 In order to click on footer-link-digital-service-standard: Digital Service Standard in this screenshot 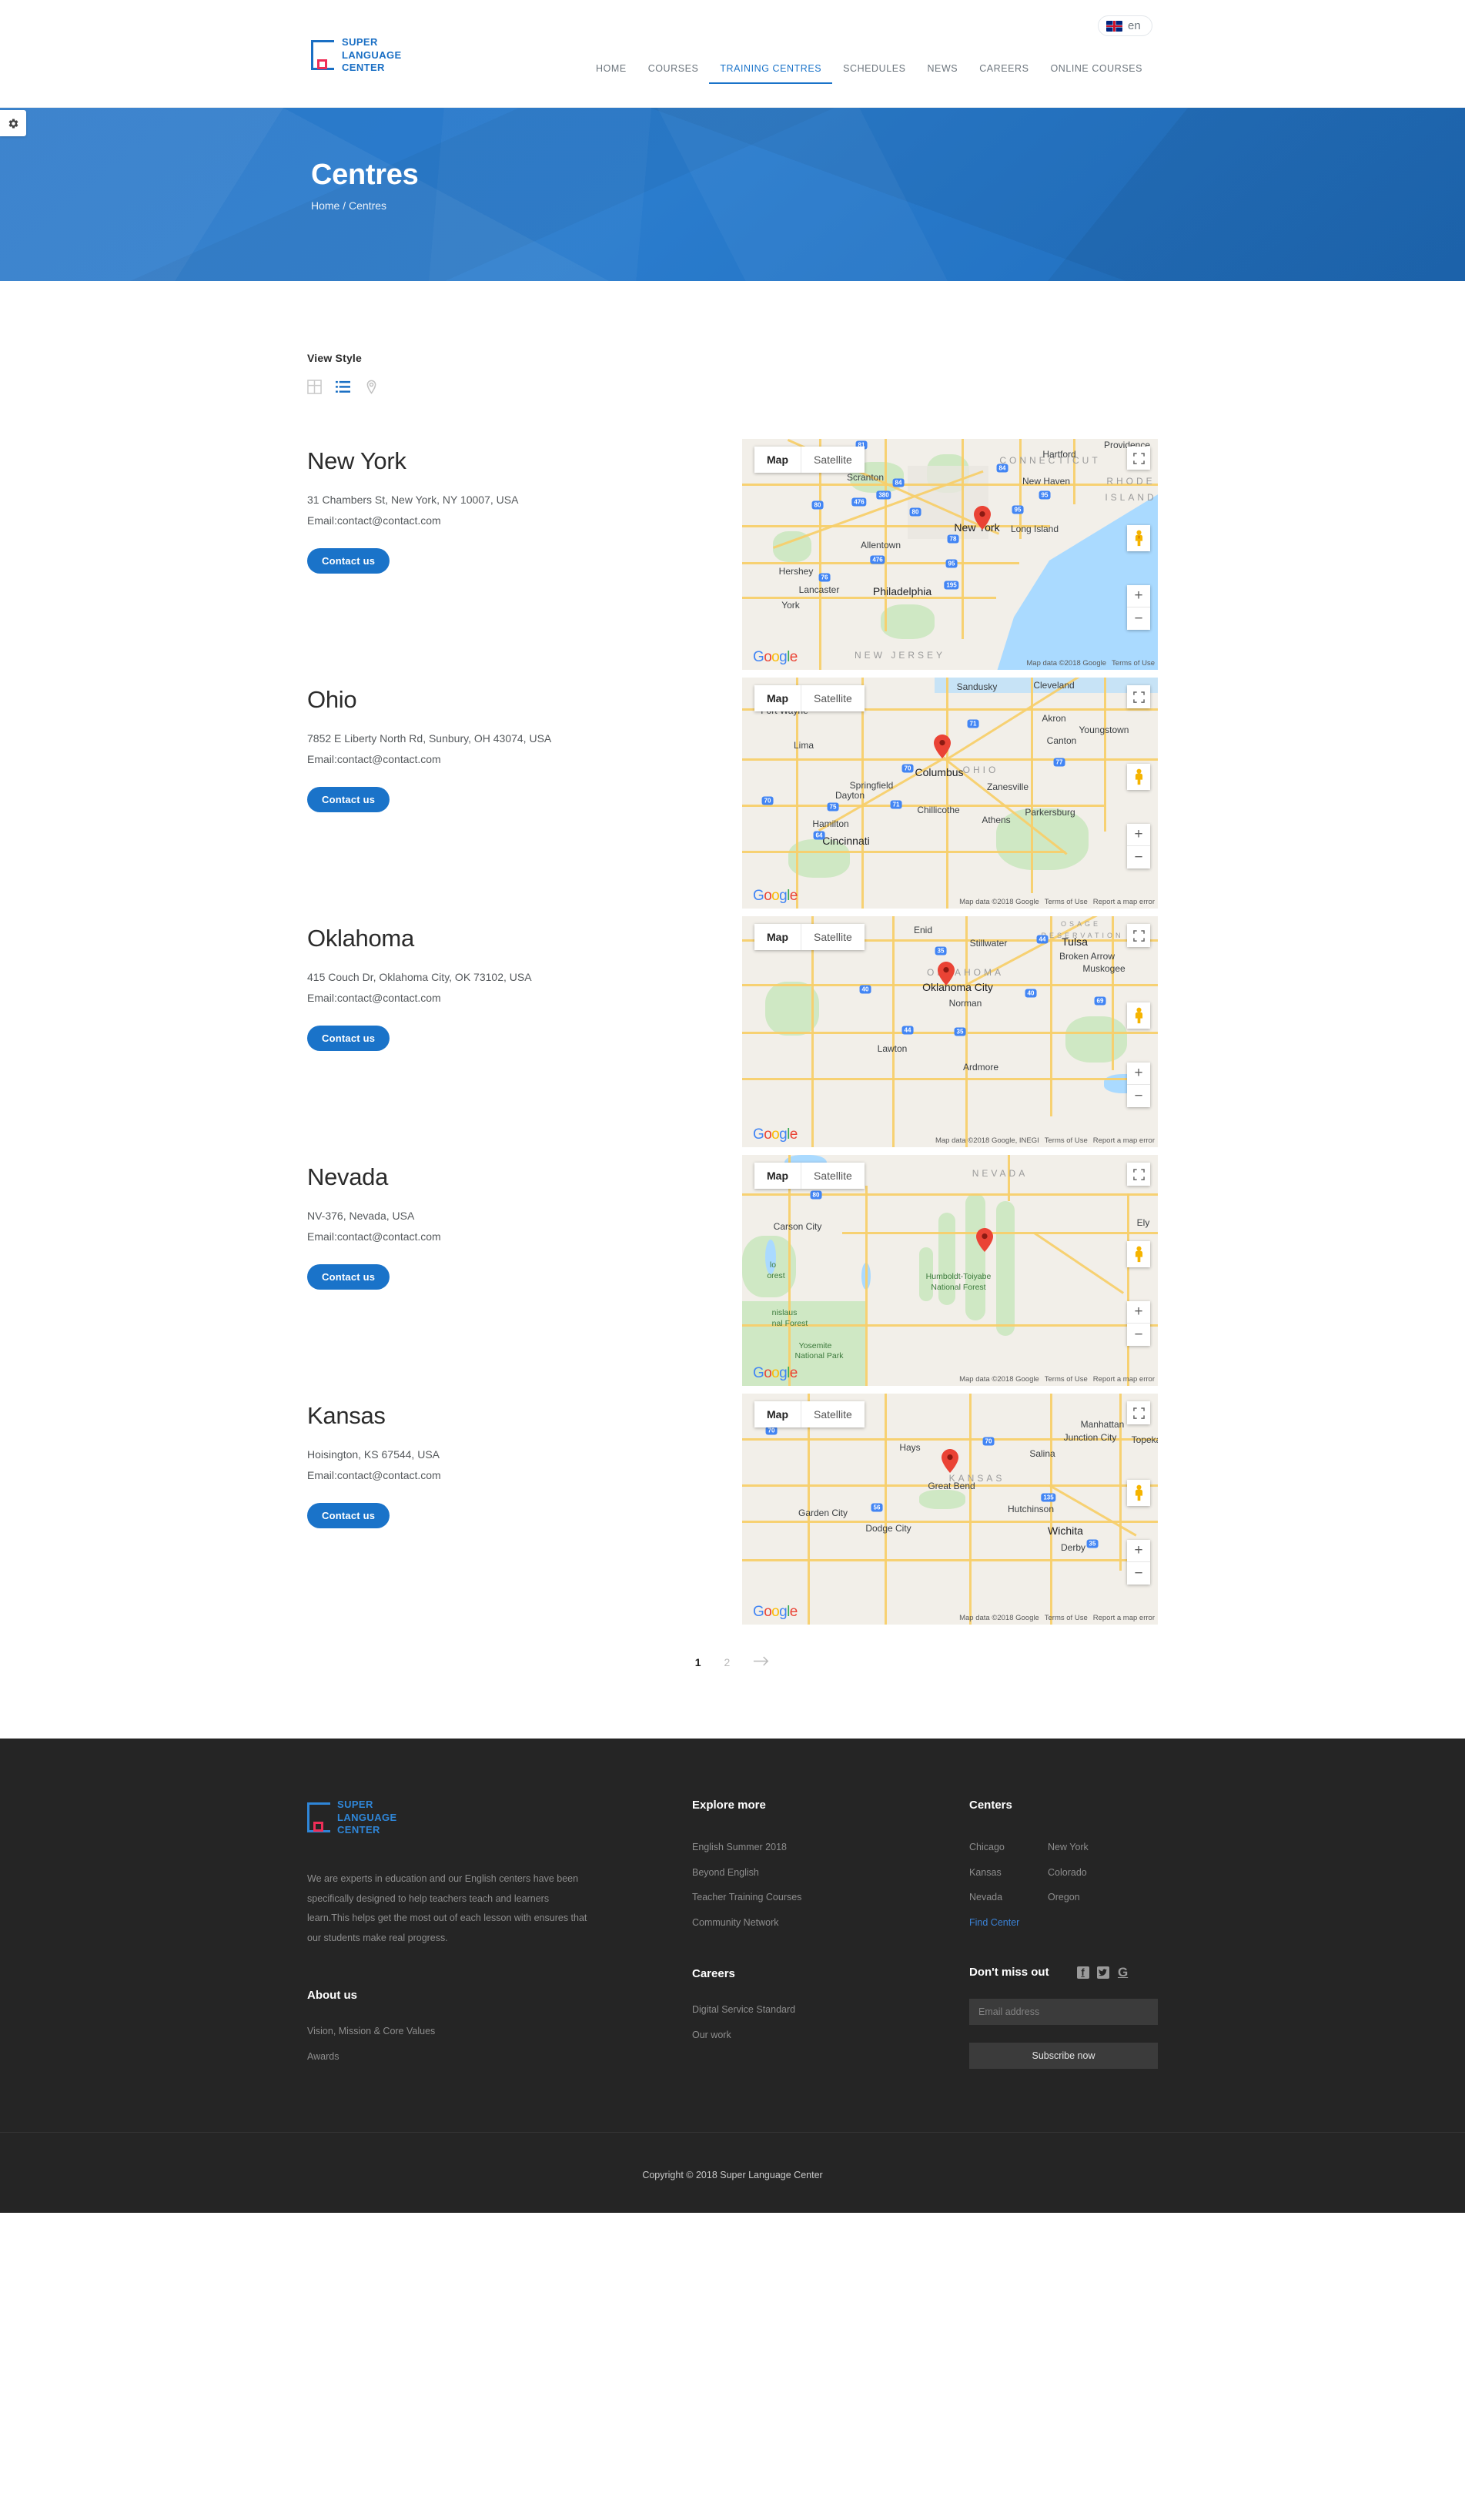, I will do `click(831, 2010)`.